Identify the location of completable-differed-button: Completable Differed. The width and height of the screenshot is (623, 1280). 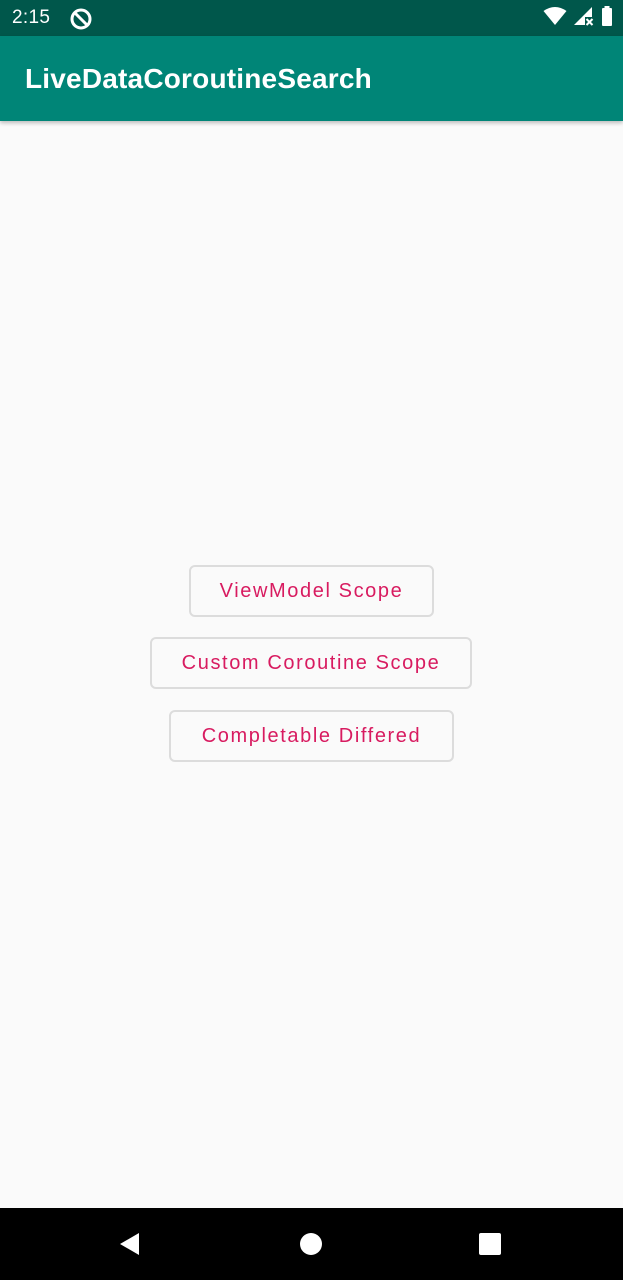
(311, 736).